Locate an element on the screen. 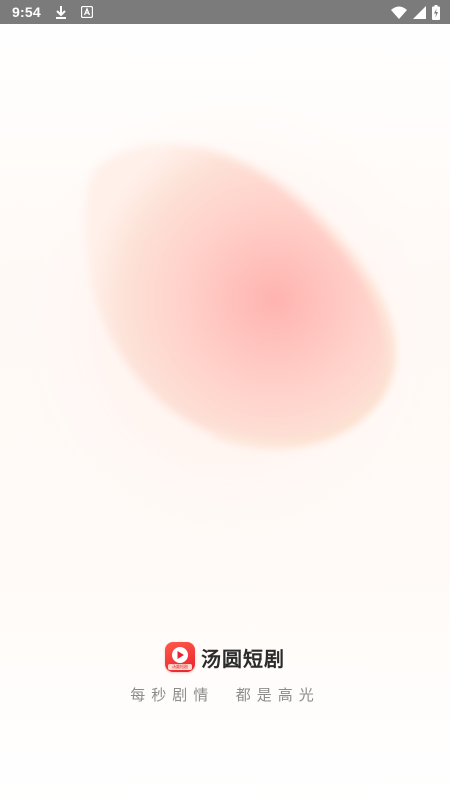  brand-block: 汤圆短剧 汤圆短剧 每秒剧情 都是高光 is located at coordinates (225, 673).